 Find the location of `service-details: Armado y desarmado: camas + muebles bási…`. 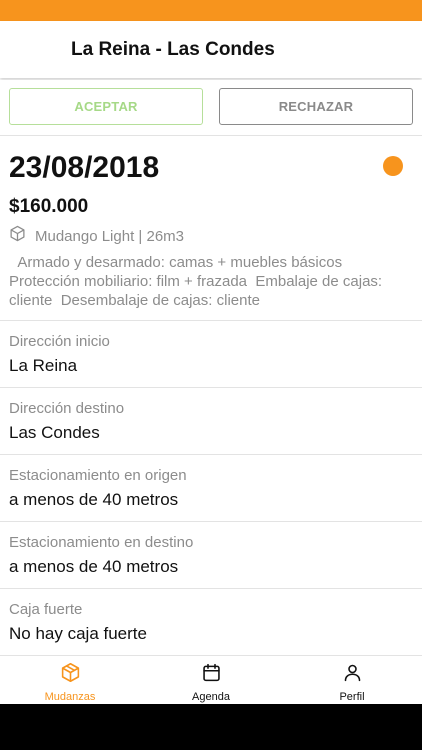

service-details: Armado y desarmado: camas + muebles bási… is located at coordinates (198, 281).